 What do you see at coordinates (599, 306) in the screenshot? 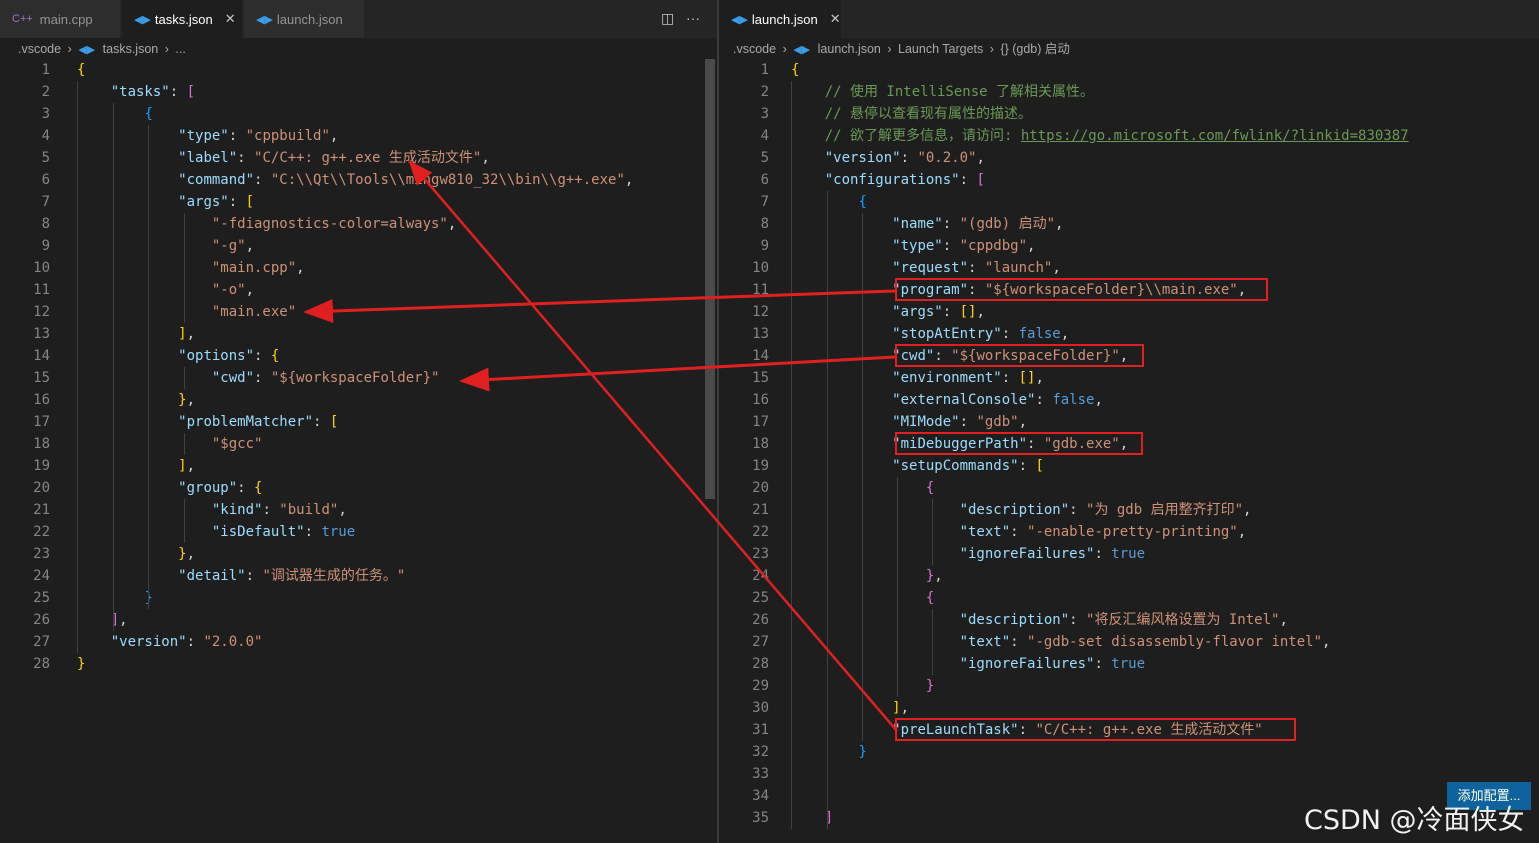
I see `arrow-program-to-main-exe` at bounding box center [599, 306].